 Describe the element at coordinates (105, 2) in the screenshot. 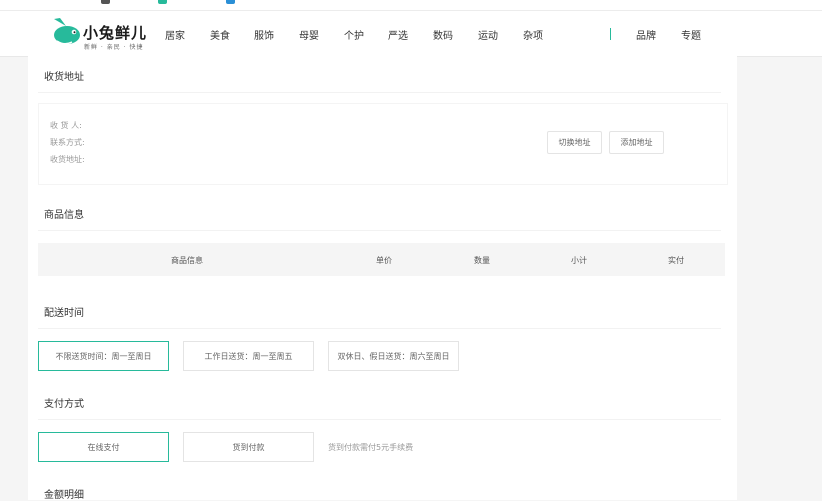

I see `utility-link-fragment` at that location.